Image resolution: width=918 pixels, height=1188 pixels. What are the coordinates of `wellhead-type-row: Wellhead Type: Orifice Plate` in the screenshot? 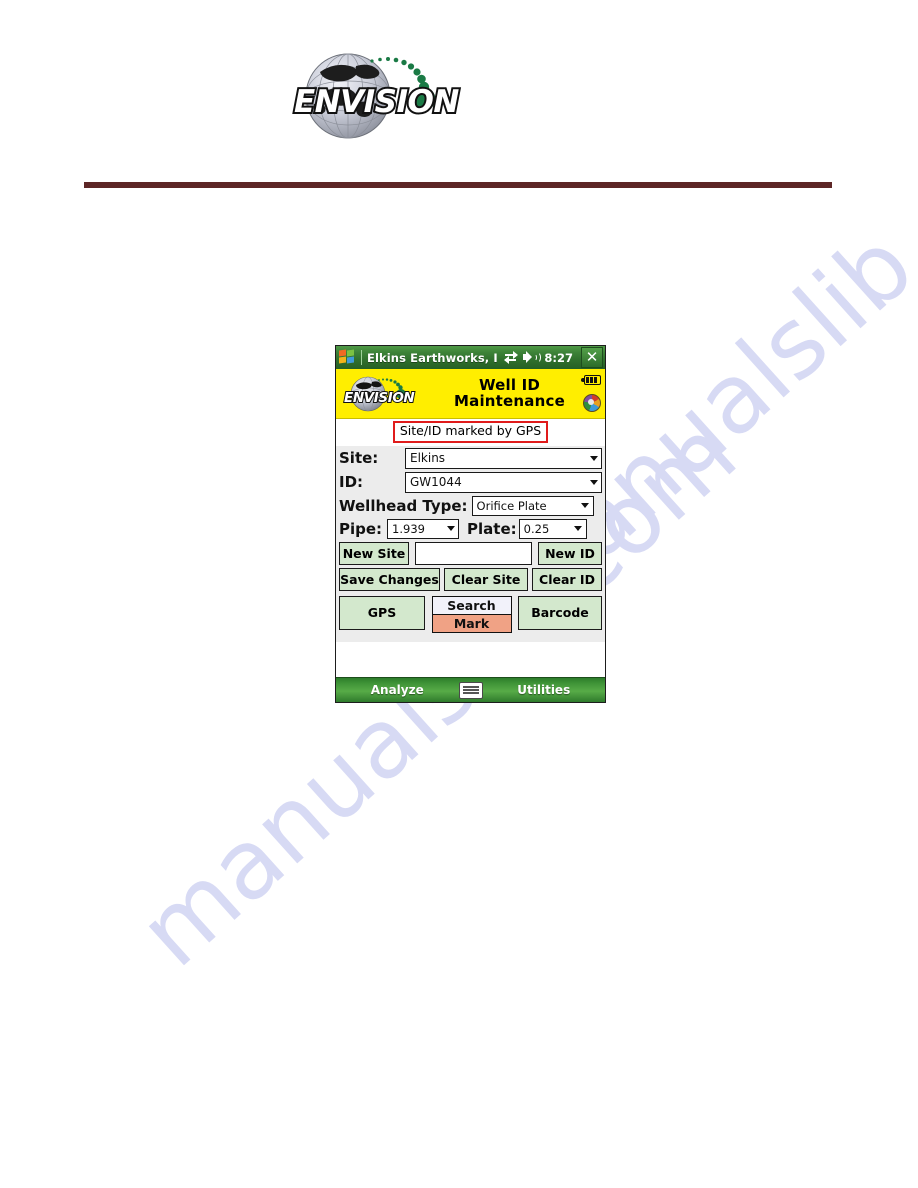 It's located at (470, 505).